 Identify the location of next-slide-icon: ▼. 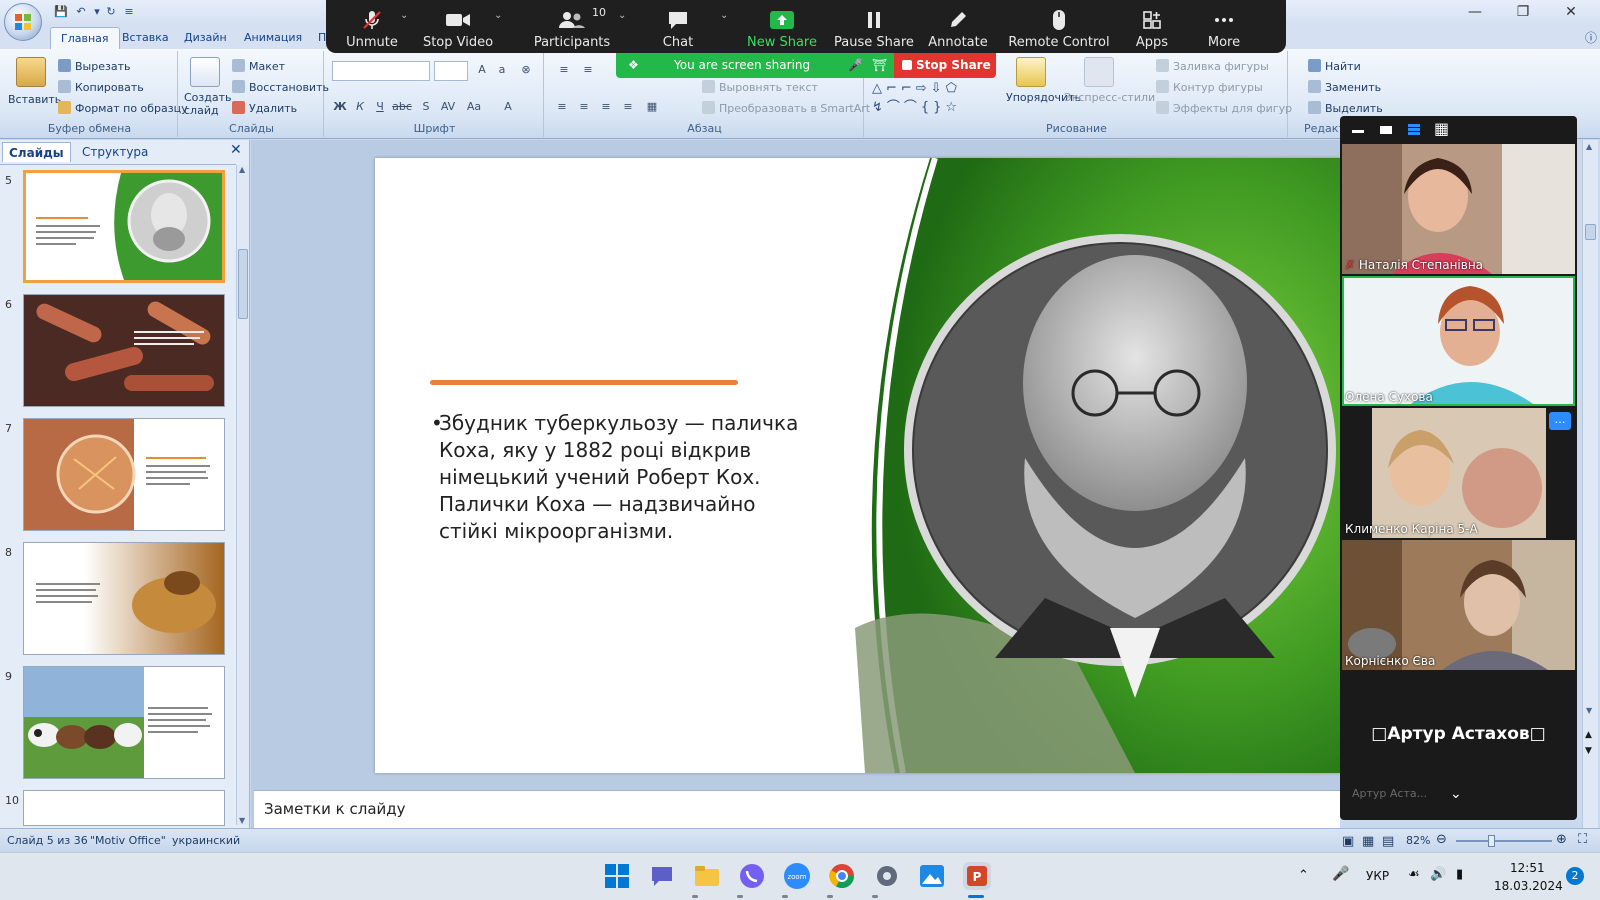
(1588, 751).